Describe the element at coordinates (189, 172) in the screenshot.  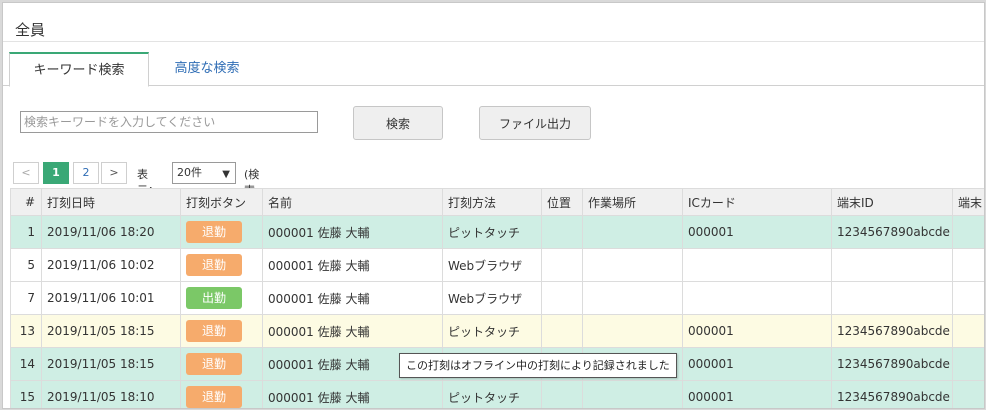
I see `per-page-value: 20件` at that location.